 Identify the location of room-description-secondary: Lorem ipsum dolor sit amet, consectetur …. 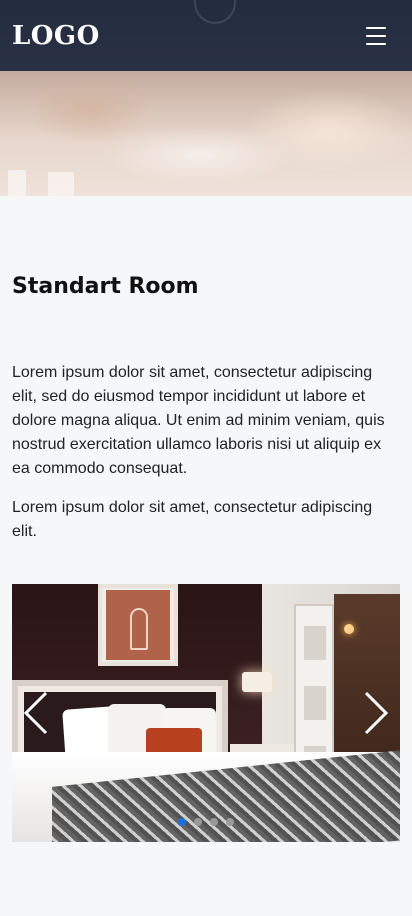
(192, 519).